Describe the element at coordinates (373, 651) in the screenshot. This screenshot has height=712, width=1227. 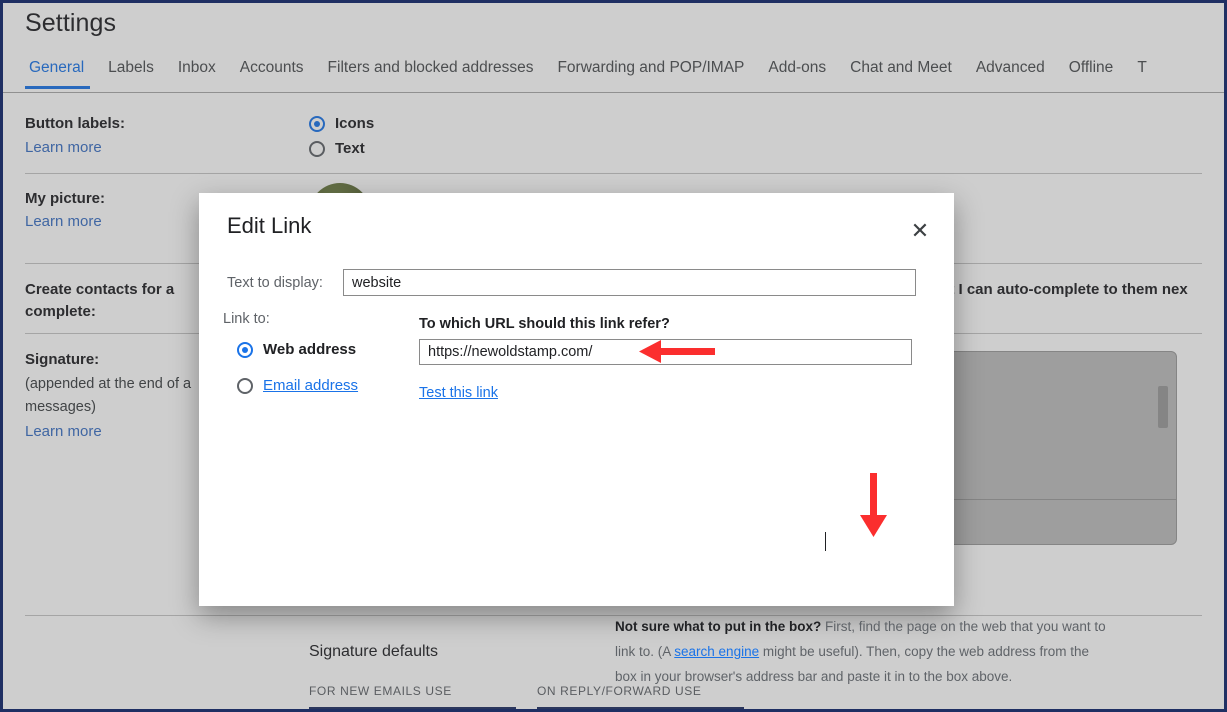
I see `signature-defaults-title: Signature defaults` at that location.